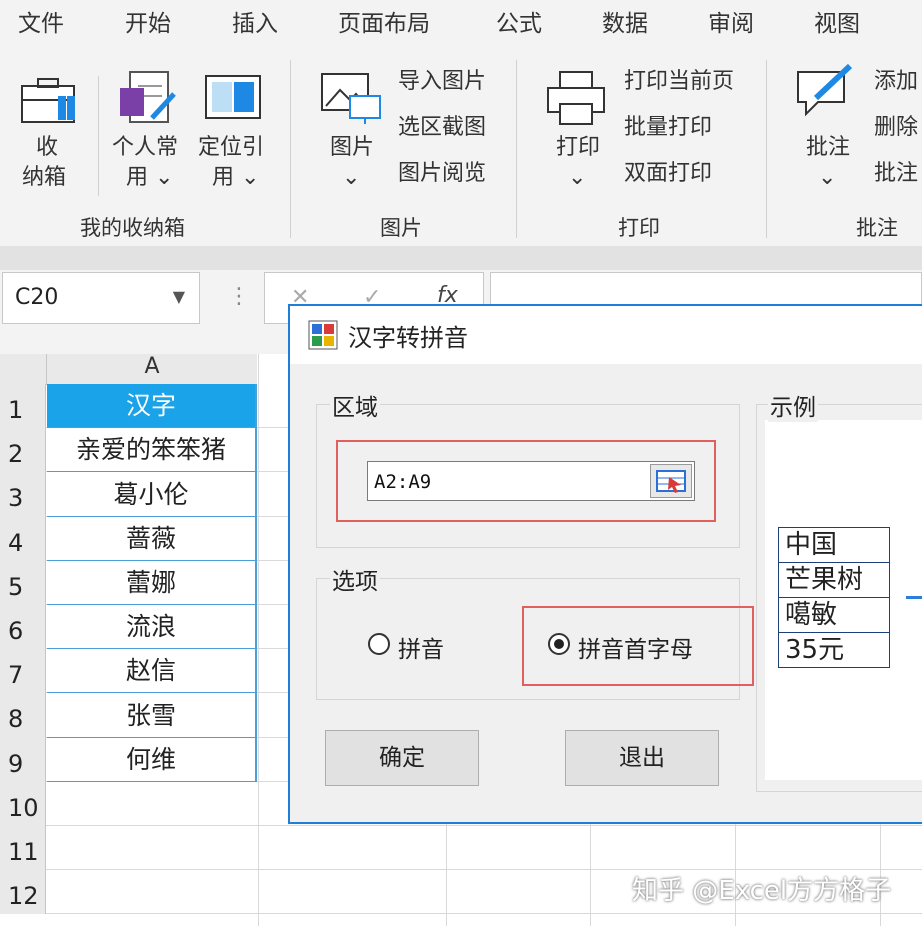 The height and width of the screenshot is (926, 922). What do you see at coordinates (152, 539) in the screenshot?
I see `table-cell: 蔷薇` at bounding box center [152, 539].